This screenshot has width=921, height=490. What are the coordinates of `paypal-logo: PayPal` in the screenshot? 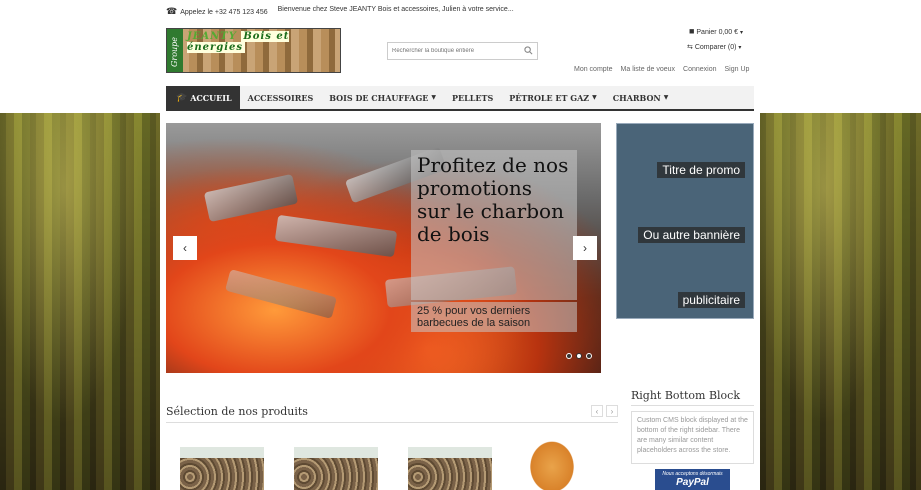 It's located at (692, 482).